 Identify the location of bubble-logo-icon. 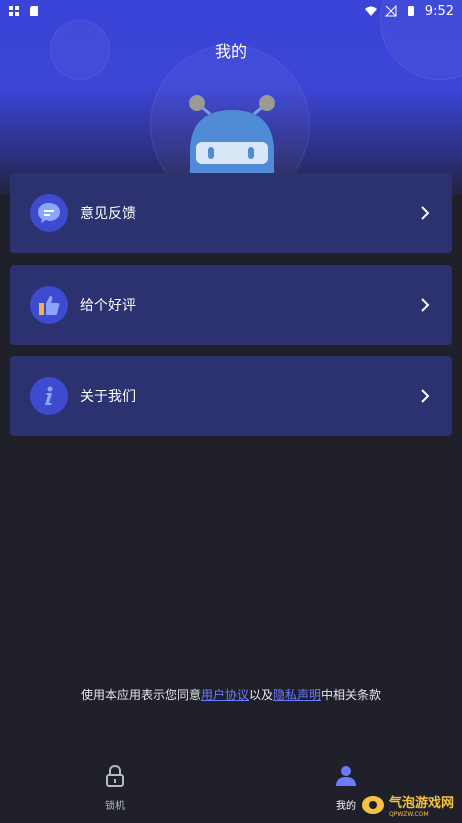
(373, 805).